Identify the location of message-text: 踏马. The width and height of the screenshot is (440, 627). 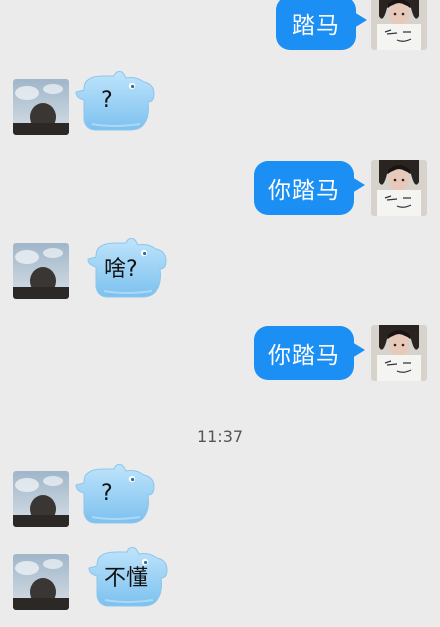
(316, 26).